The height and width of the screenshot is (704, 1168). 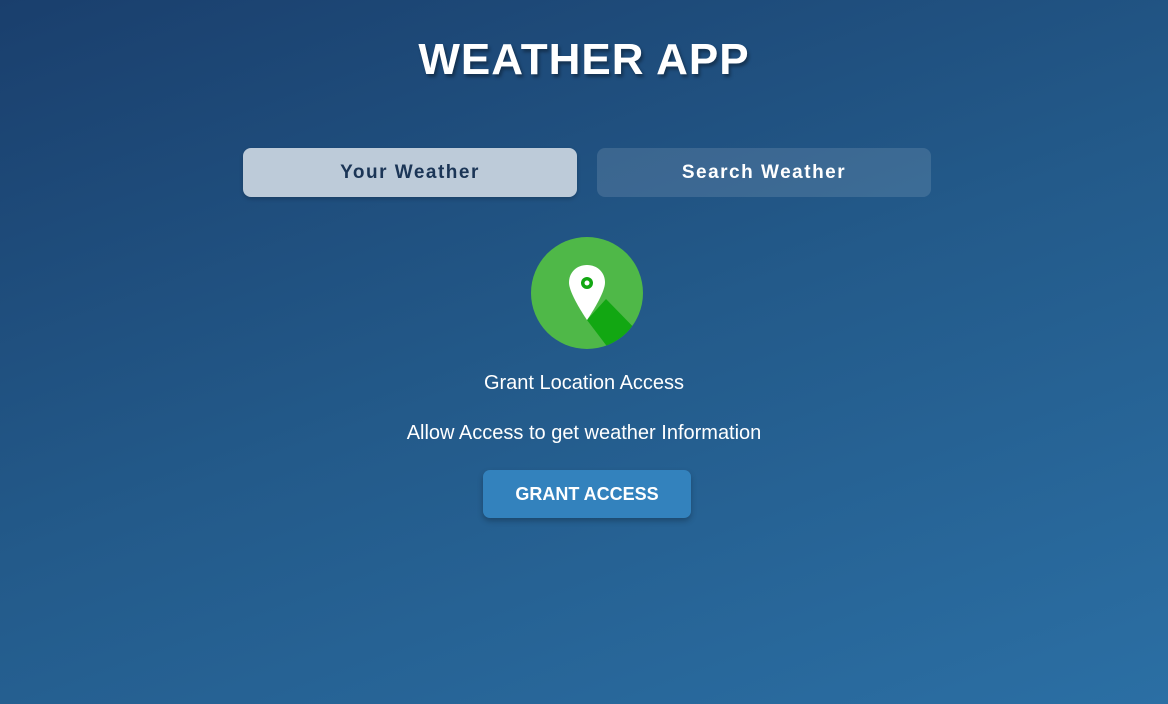 I want to click on tab-your-weather: Your Weather, so click(x=410, y=172).